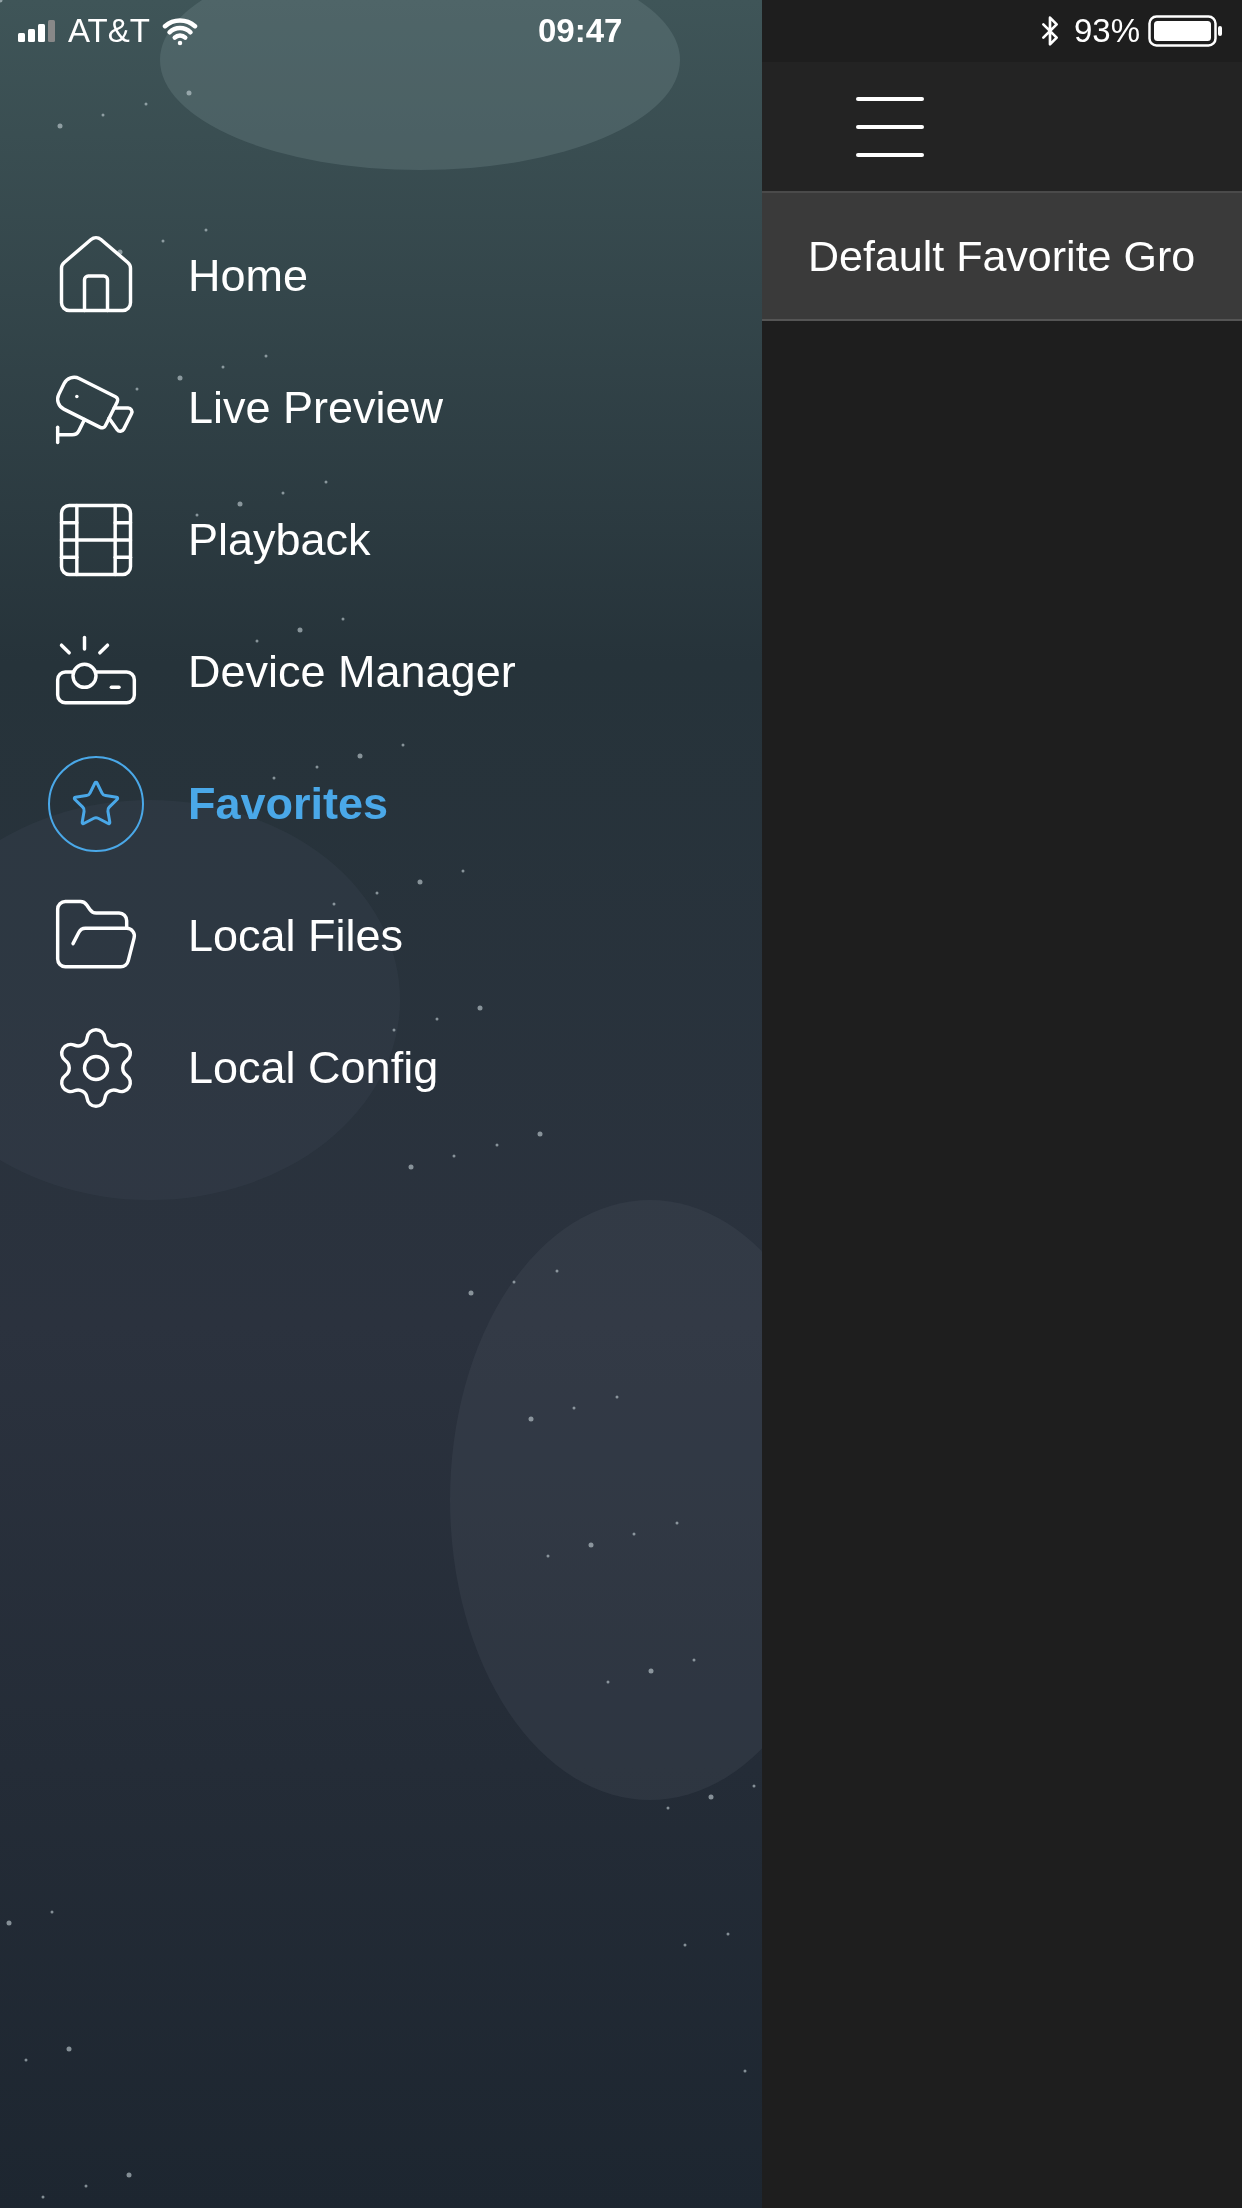 The width and height of the screenshot is (1242, 2208). Describe the element at coordinates (381, 276) in the screenshot. I see `sidebar-item: Home` at that location.